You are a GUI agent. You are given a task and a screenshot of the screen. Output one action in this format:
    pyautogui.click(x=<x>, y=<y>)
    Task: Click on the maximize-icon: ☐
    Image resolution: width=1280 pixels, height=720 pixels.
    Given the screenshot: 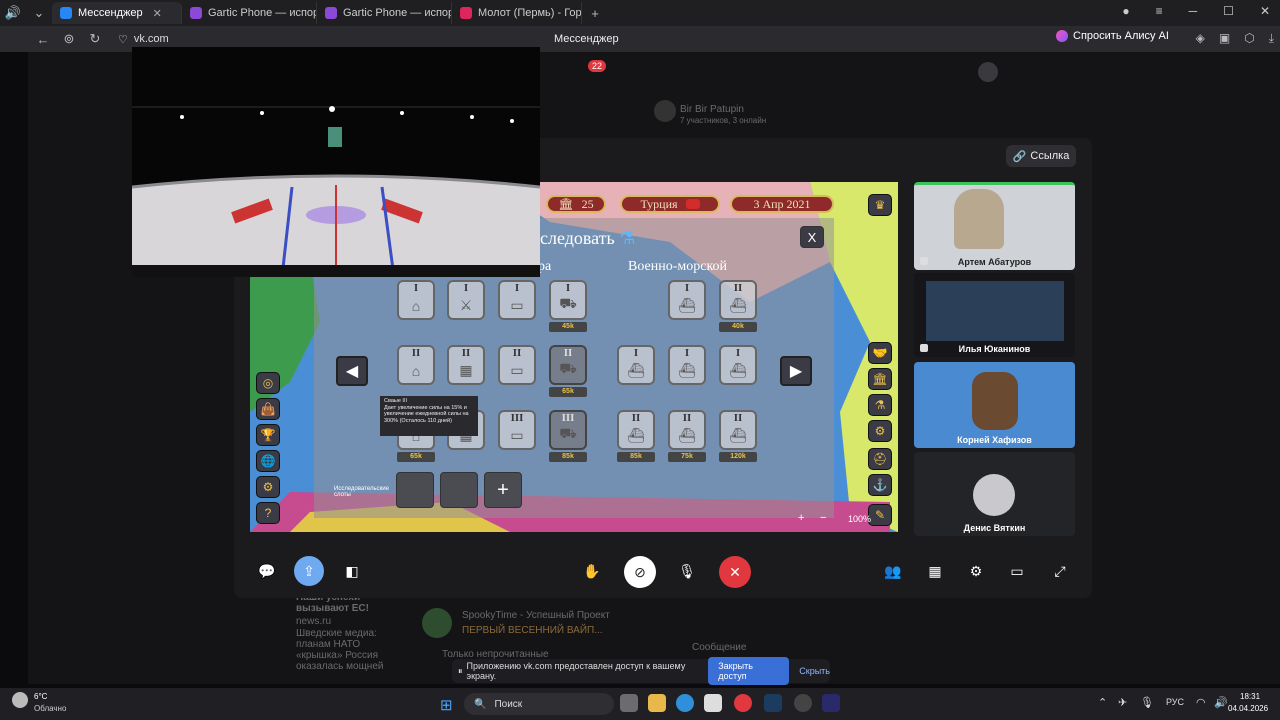 What is the action you would take?
    pyautogui.click(x=1228, y=11)
    